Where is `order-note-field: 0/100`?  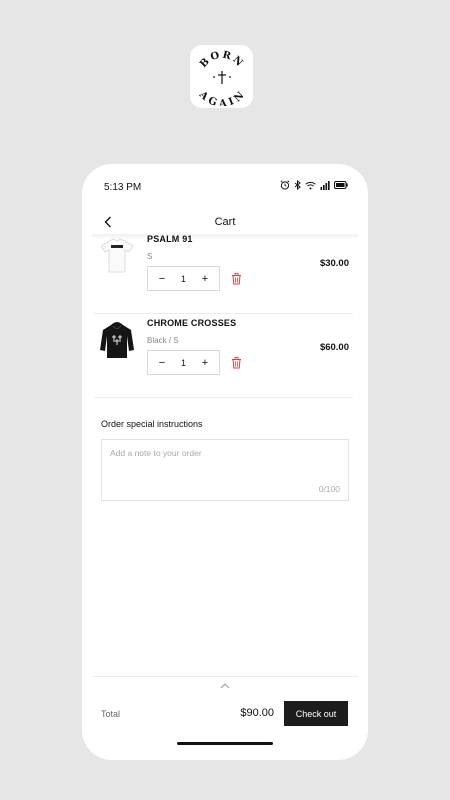
order-note-field: 0/100 is located at coordinates (225, 470).